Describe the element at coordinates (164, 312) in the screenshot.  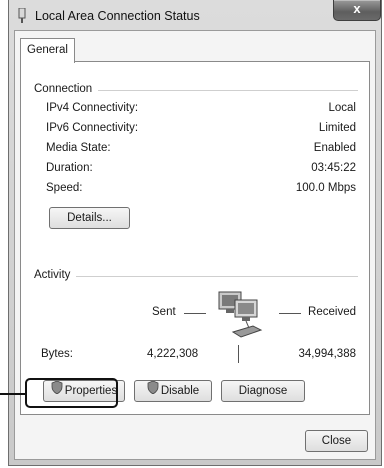
I see `sent-label: Sent` at that location.